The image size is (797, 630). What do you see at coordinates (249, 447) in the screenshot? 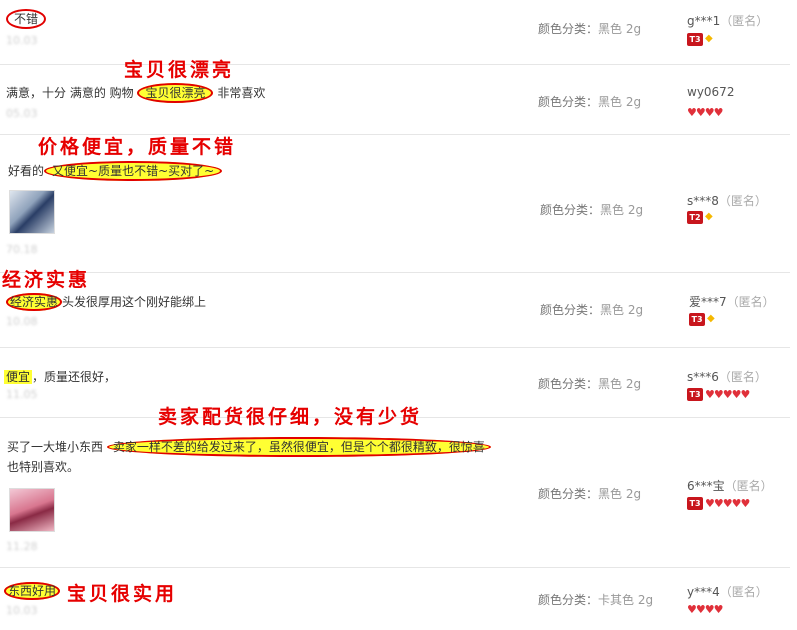
I see `review-text: 买了一大堆小东西 卖家一样不差的给发过来了，虽然很便宜，但是个个都很精致，很惊喜` at bounding box center [249, 447].